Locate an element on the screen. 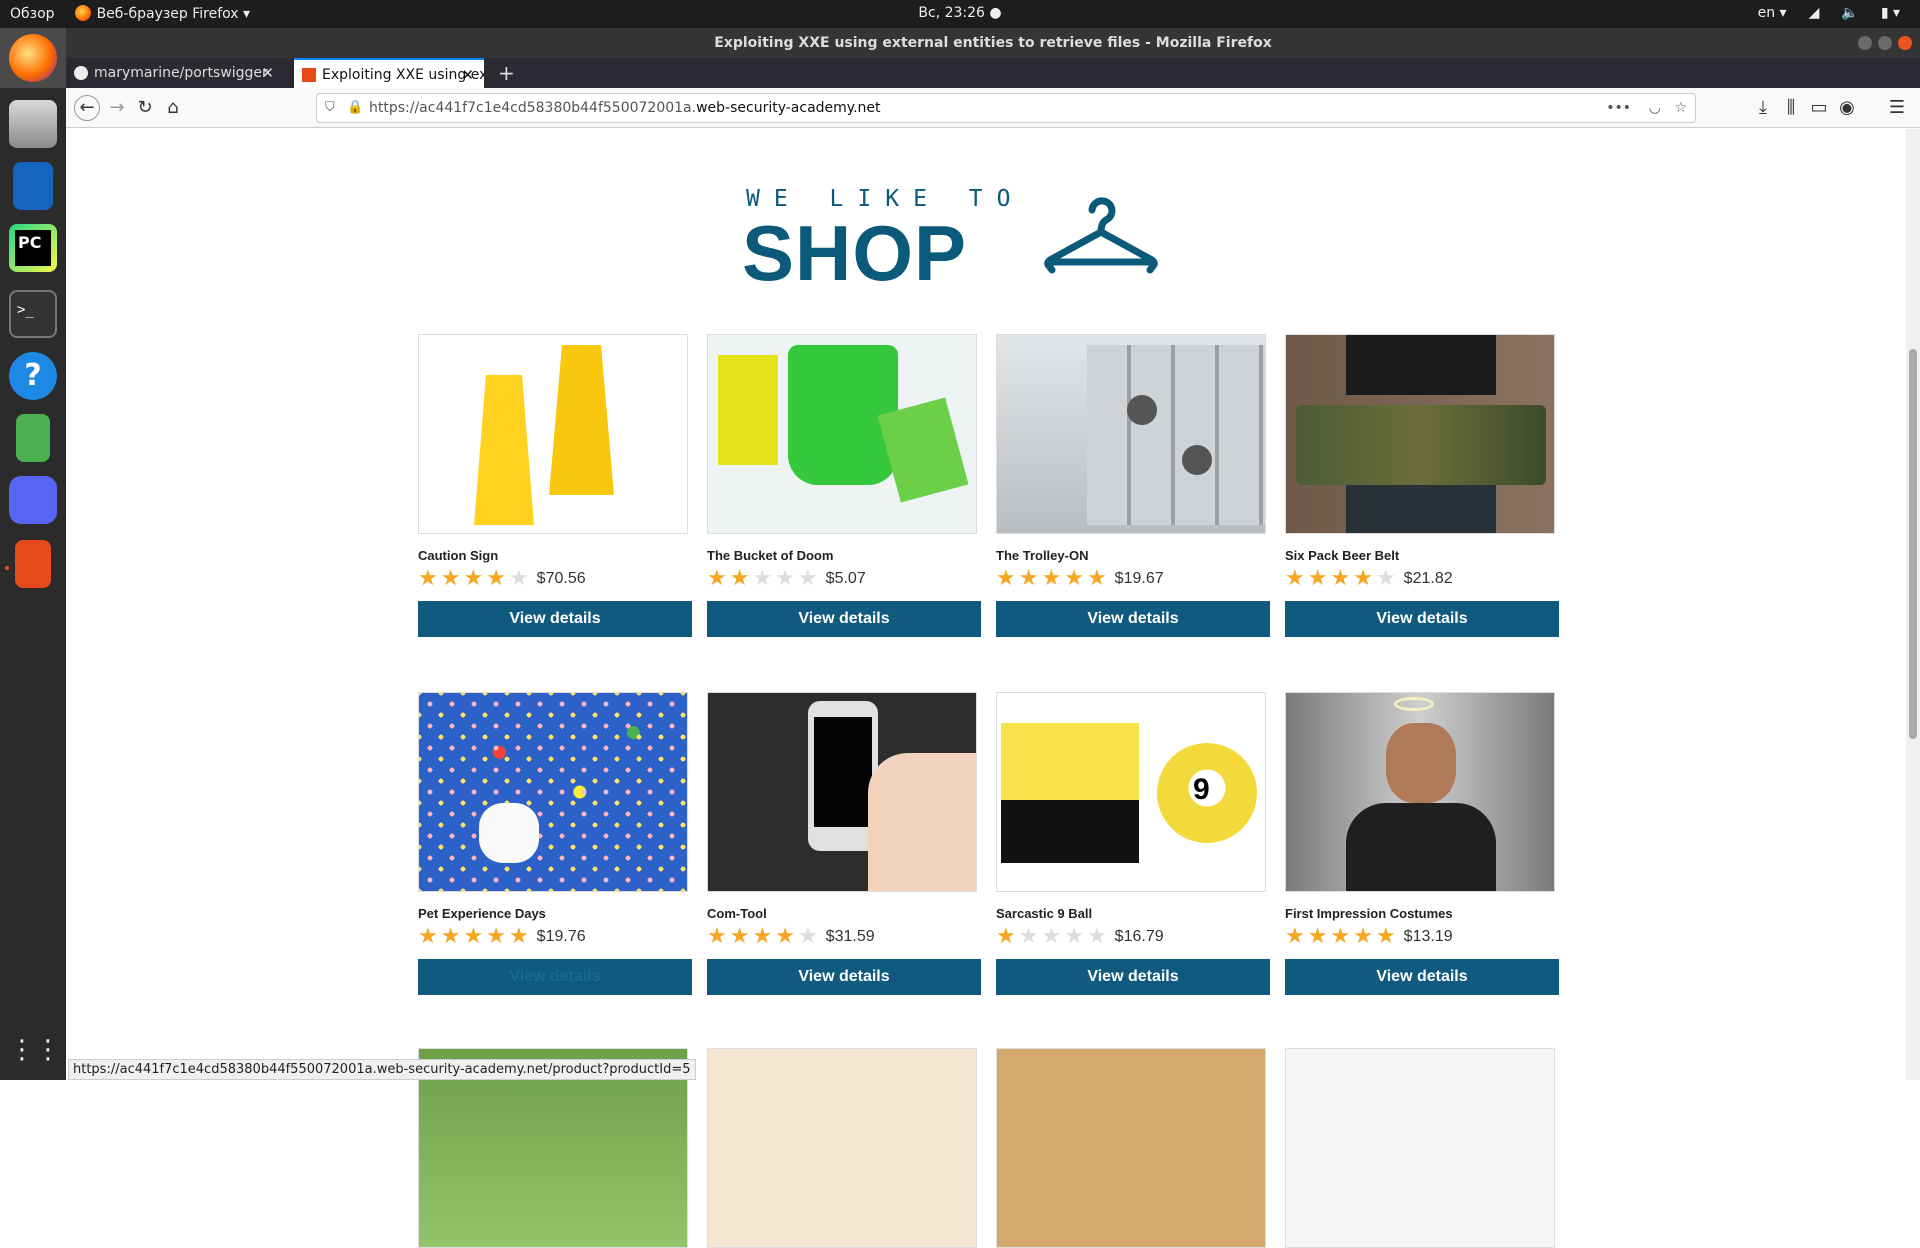  notes-icon is located at coordinates (33, 438).